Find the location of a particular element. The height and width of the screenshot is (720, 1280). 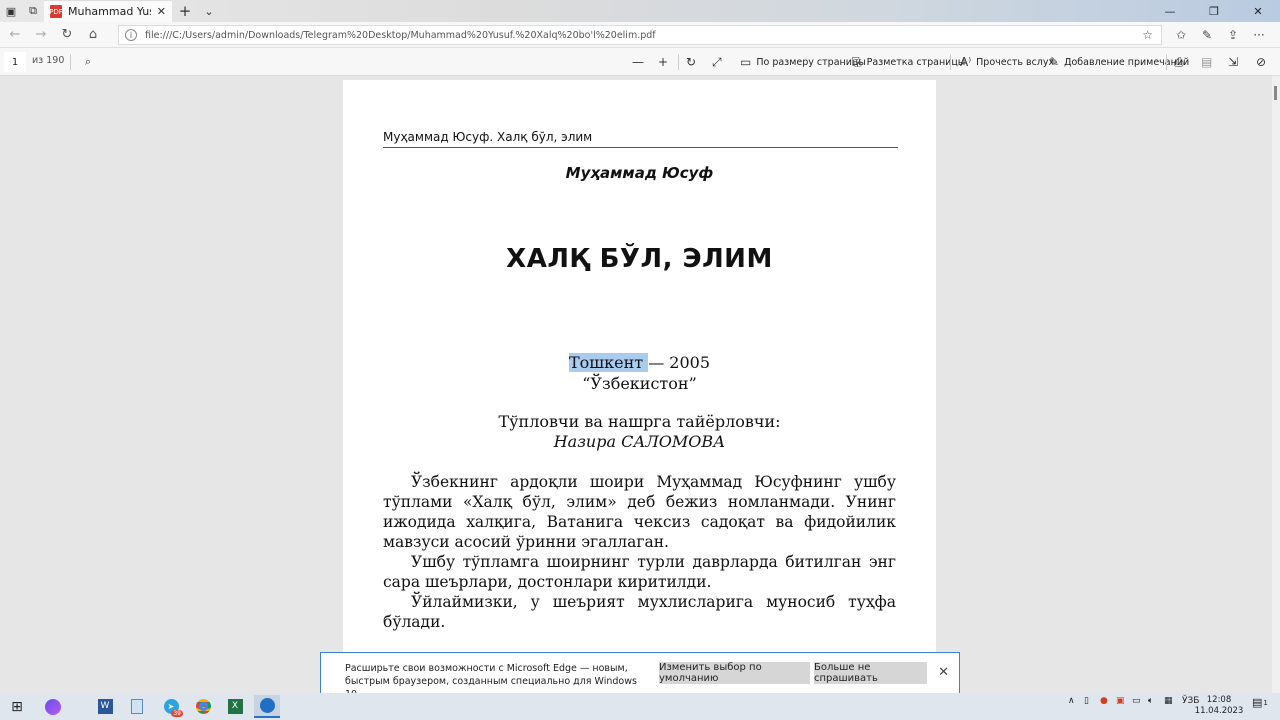

refresh-icon: ↻ is located at coordinates (67, 35).